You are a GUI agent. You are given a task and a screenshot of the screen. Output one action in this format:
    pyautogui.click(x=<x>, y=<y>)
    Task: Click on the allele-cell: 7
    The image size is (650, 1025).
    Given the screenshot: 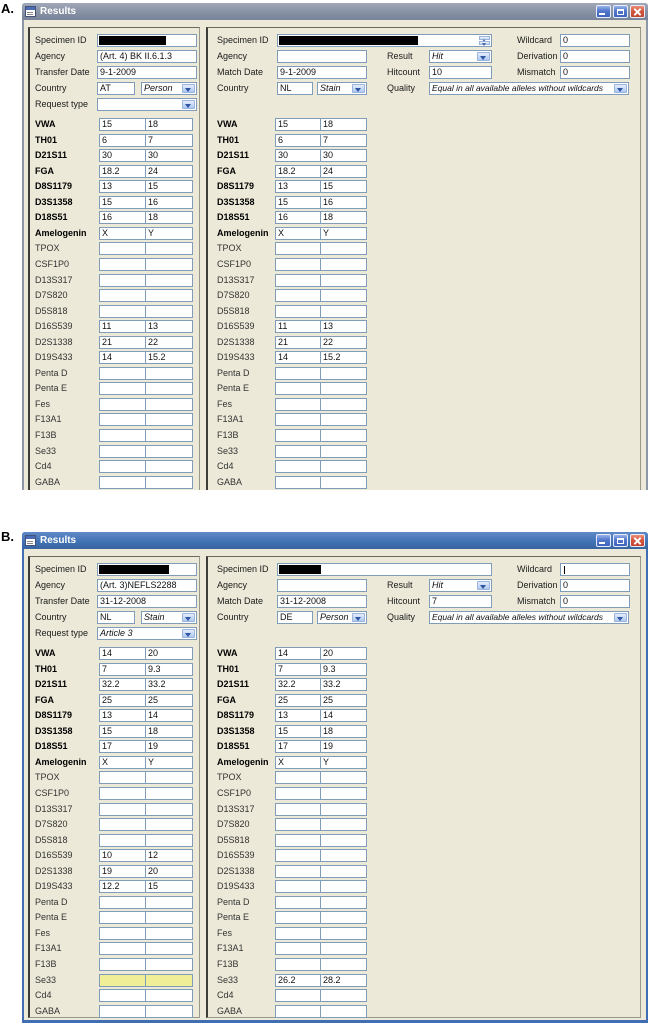 What is the action you would take?
    pyautogui.click(x=122, y=669)
    